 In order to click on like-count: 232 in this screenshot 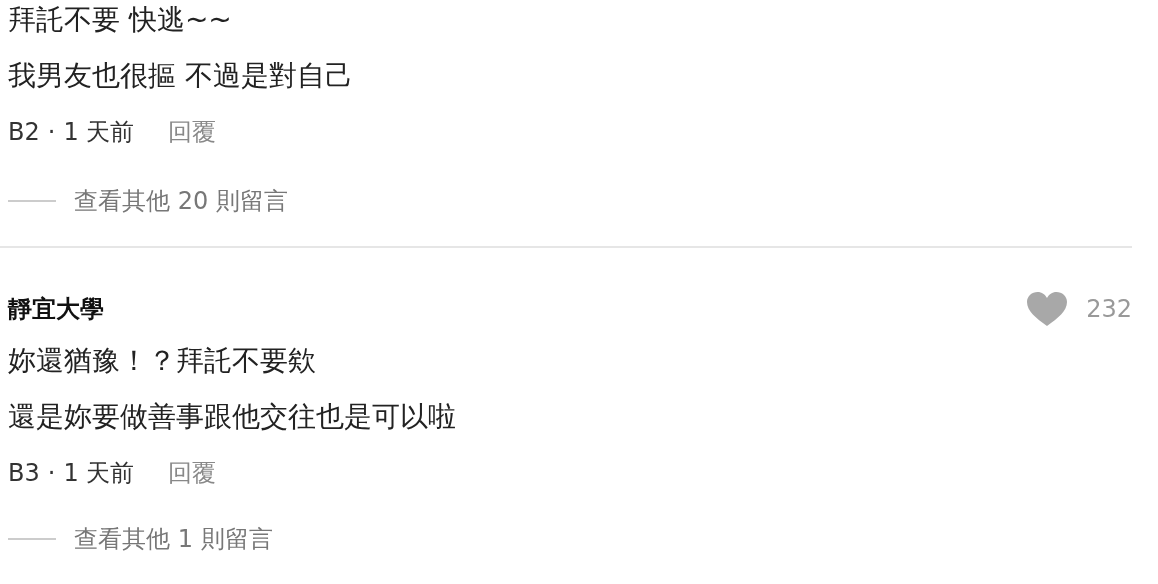, I will do `click(1109, 309)`.